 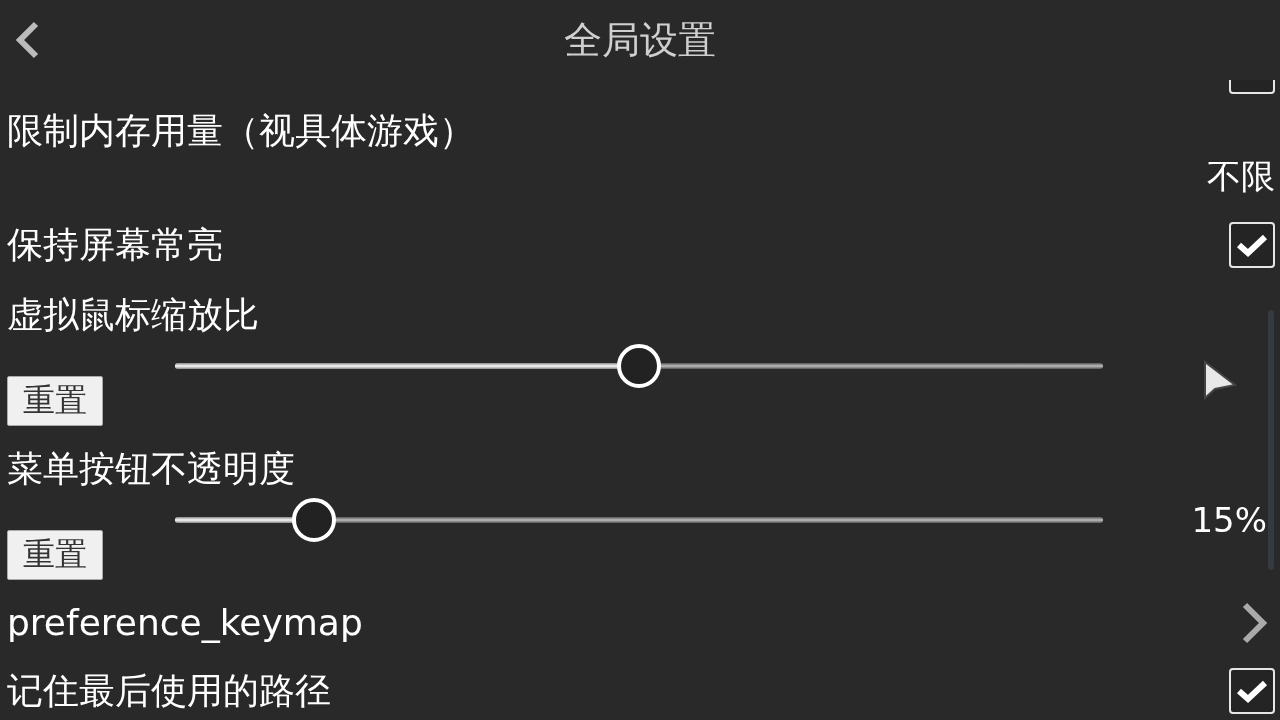 What do you see at coordinates (640, 623) in the screenshot?
I see `settings-link-row: preference_keymap` at bounding box center [640, 623].